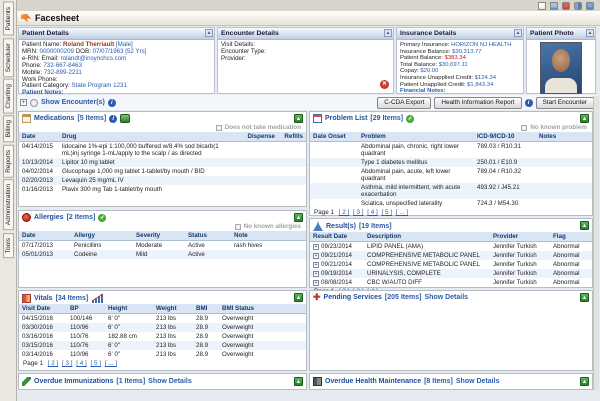 This screenshot has width=600, height=401. What do you see at coordinates (554, 5) in the screenshot?
I see `monitor-icon` at bounding box center [554, 5].